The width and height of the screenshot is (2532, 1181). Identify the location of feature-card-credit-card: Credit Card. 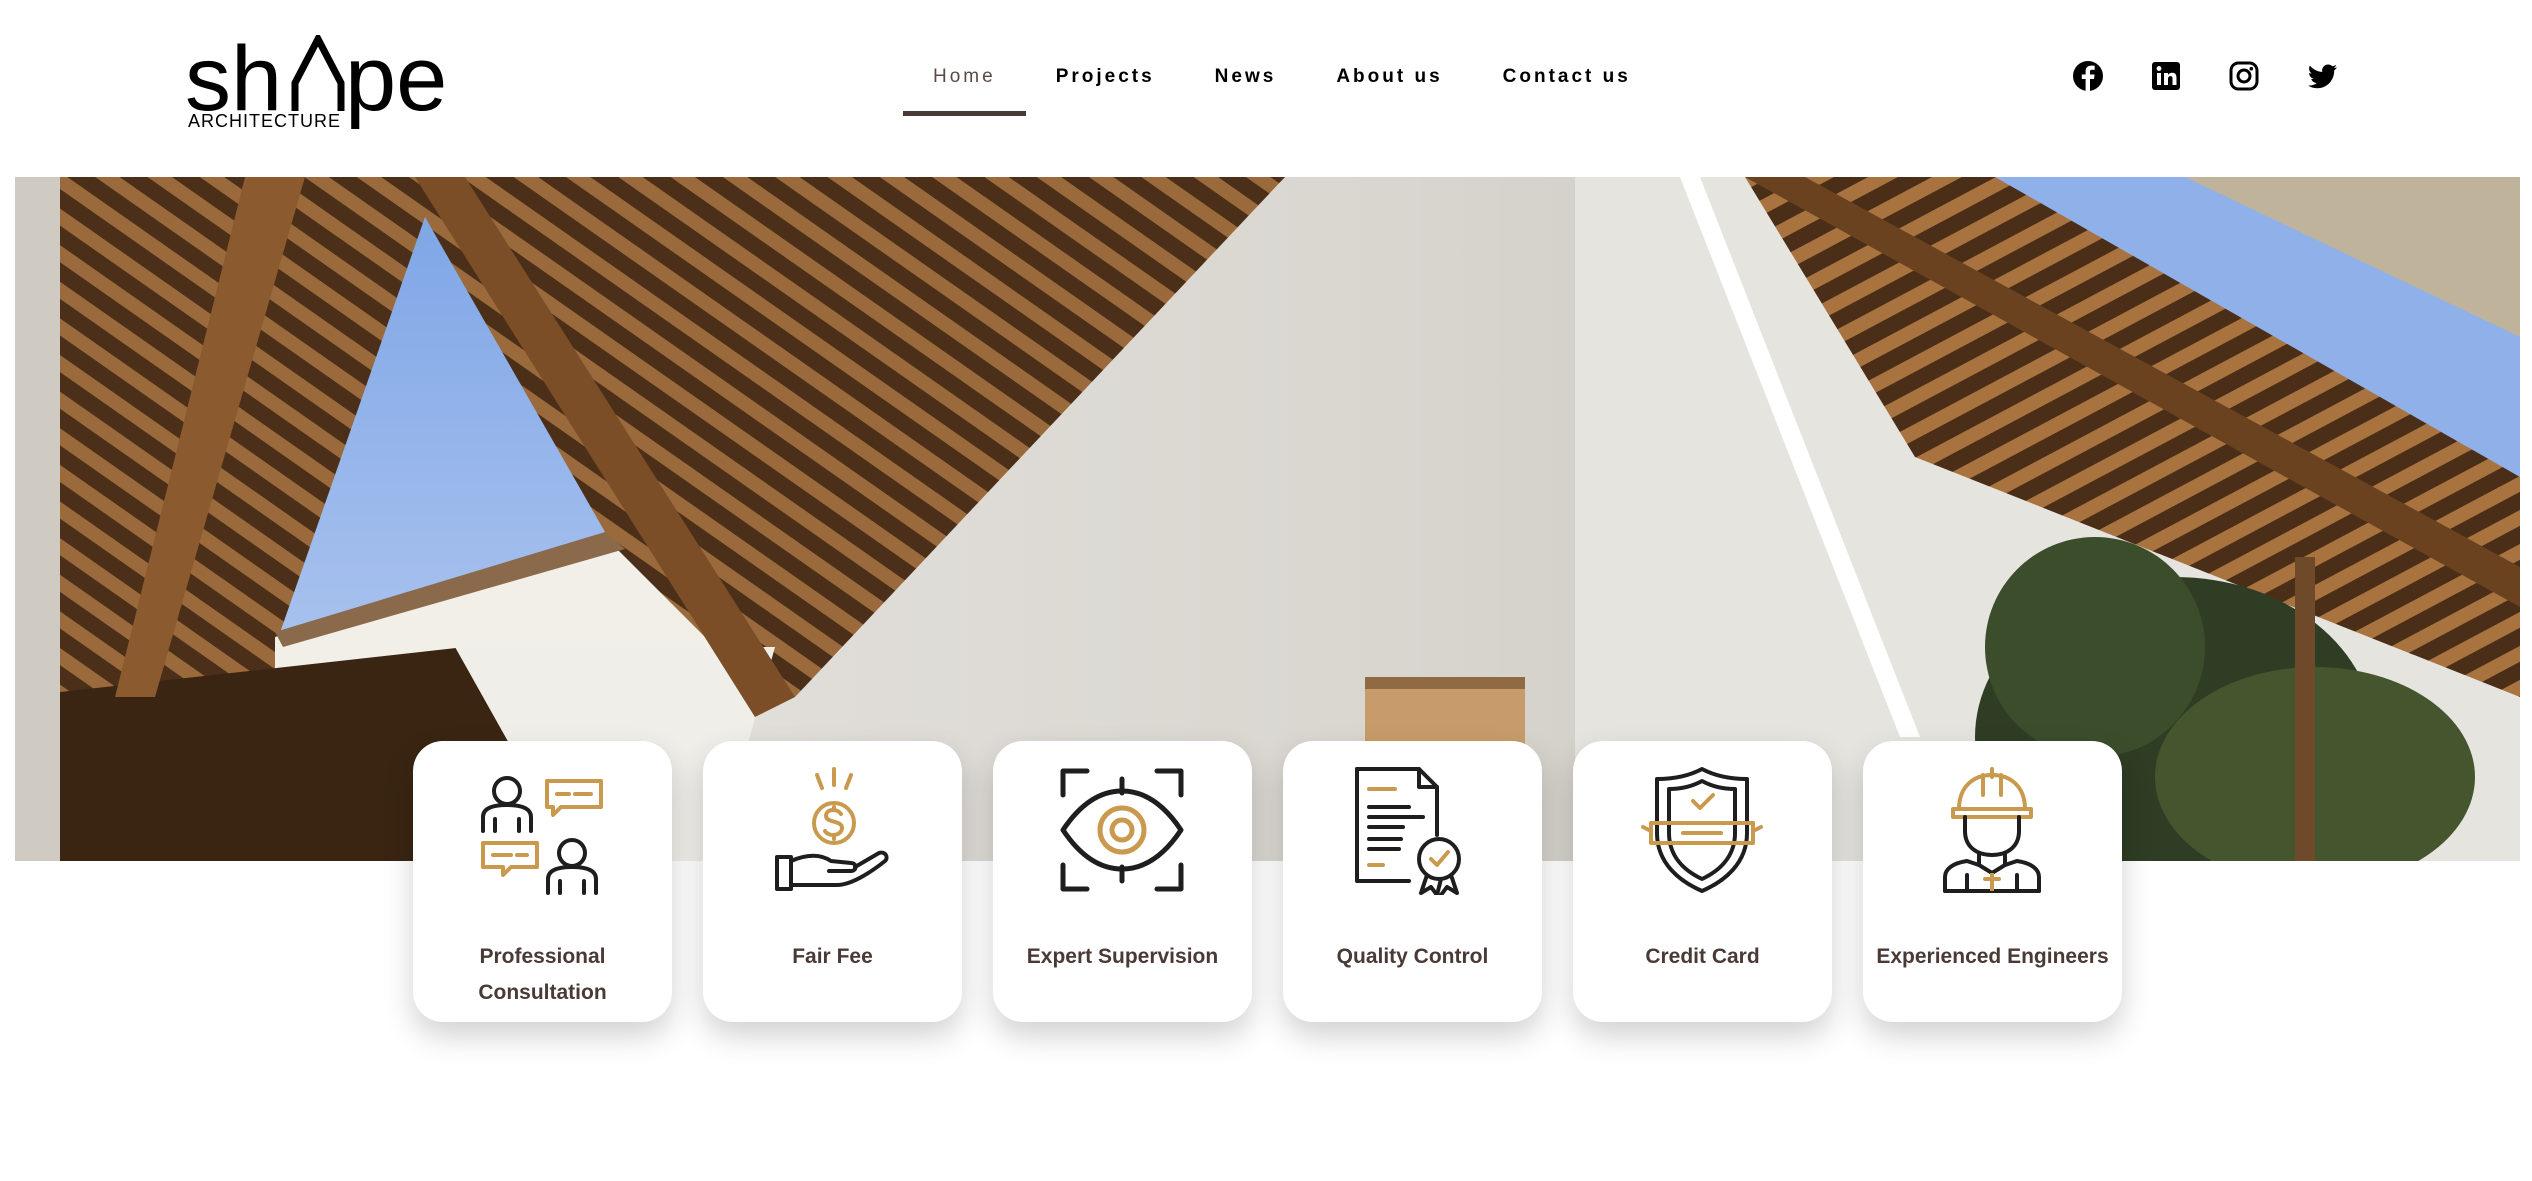
(1702, 881).